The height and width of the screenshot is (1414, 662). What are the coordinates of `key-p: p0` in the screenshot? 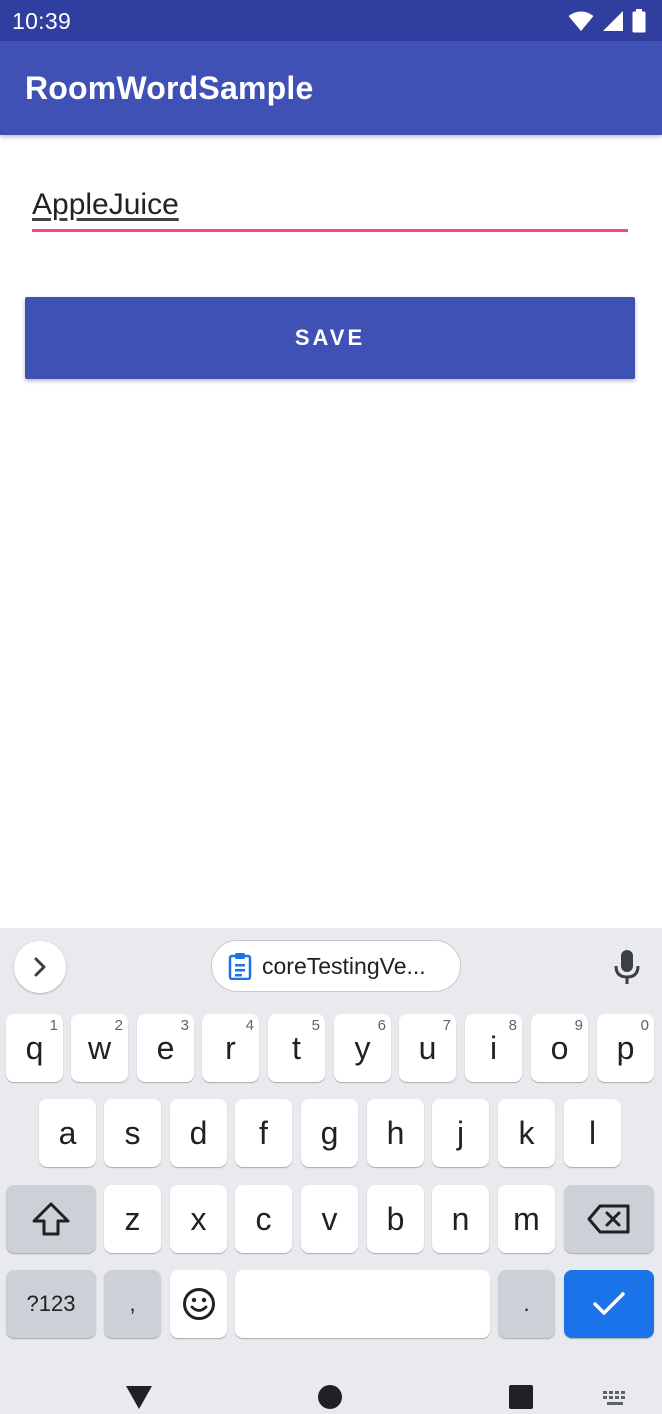 It's located at (625, 1048).